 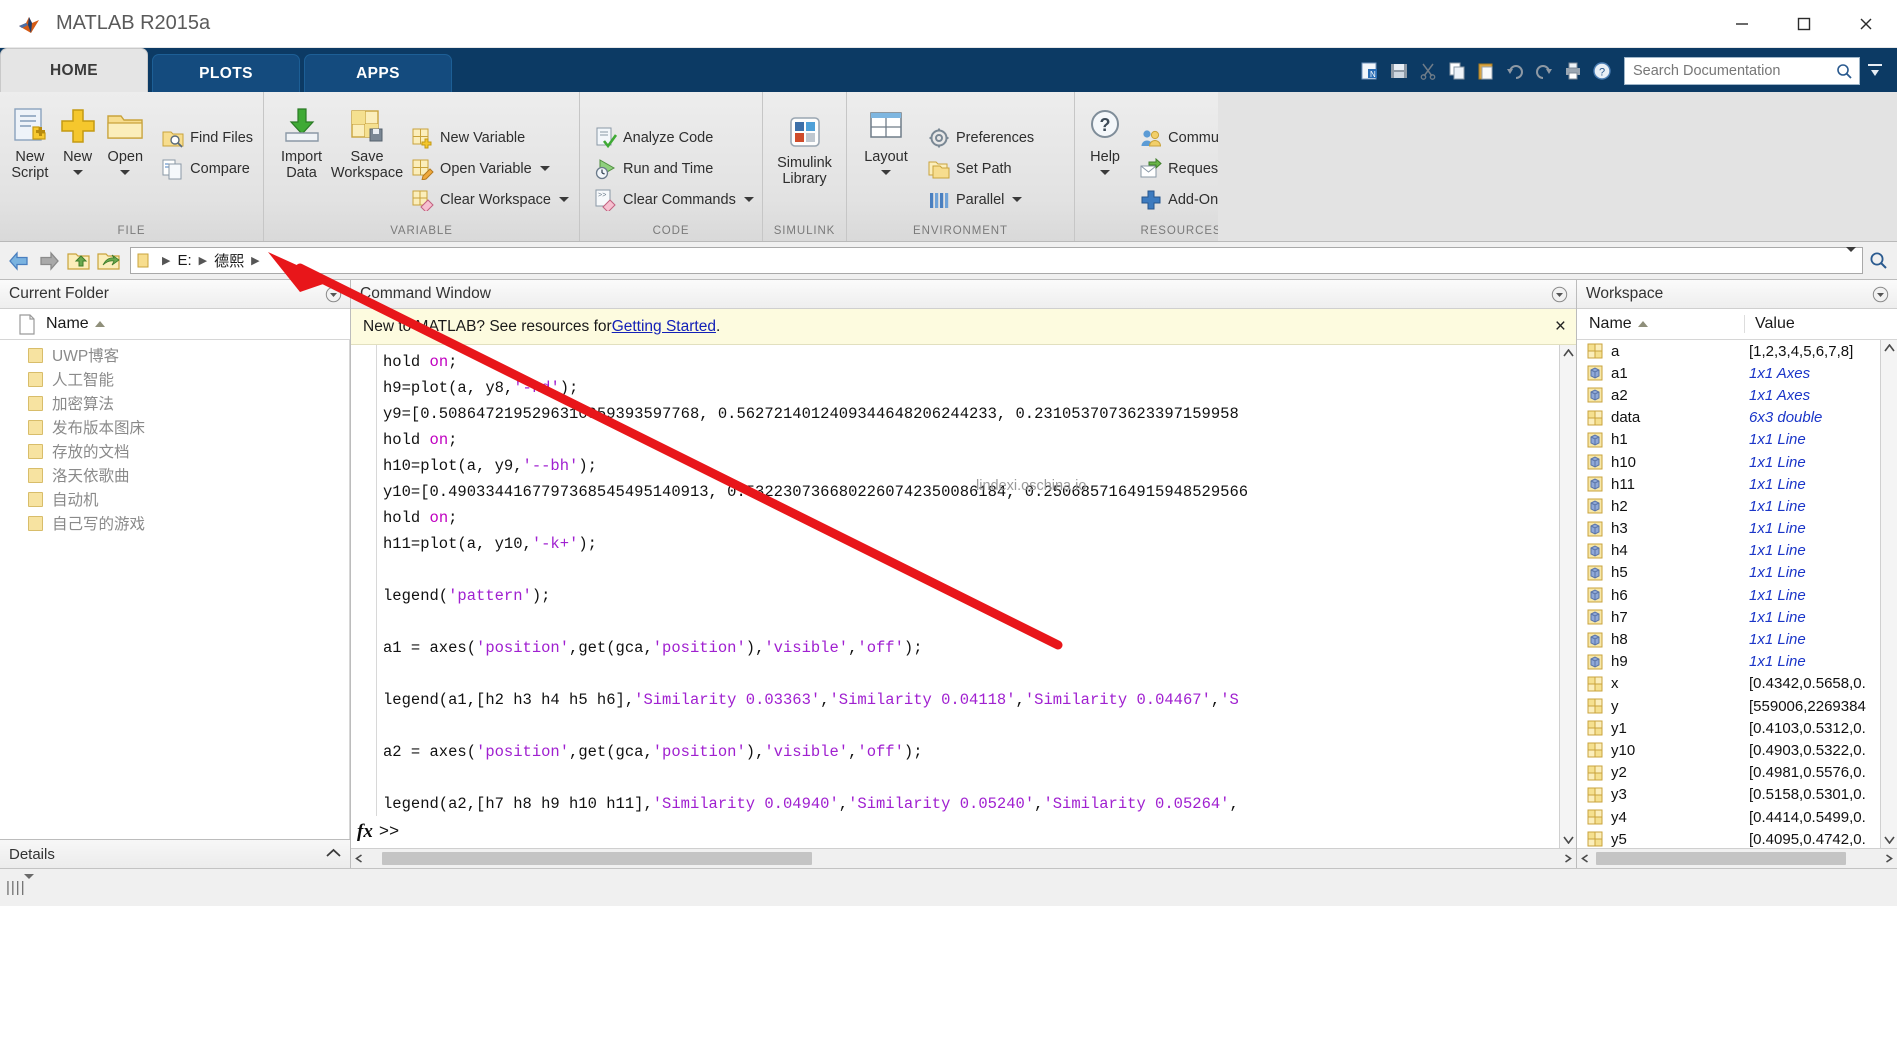 What do you see at coordinates (1728, 351) in the screenshot?
I see `table-row: a [1,2,3,4,5,6,7,8]` at bounding box center [1728, 351].